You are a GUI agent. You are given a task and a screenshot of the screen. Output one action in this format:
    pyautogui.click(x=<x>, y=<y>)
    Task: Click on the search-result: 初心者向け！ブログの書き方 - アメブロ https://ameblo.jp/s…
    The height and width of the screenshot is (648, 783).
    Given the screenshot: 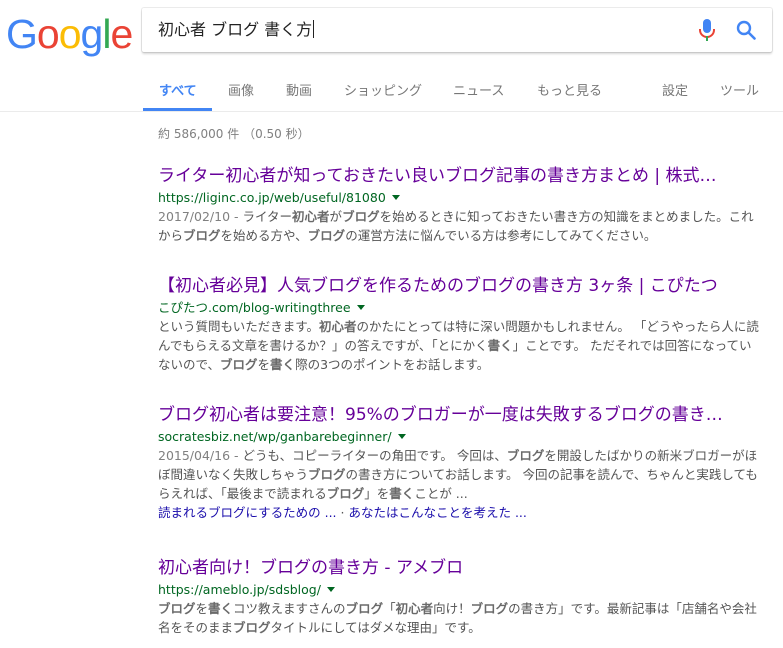 What is the action you would take?
    pyautogui.click(x=468, y=597)
    